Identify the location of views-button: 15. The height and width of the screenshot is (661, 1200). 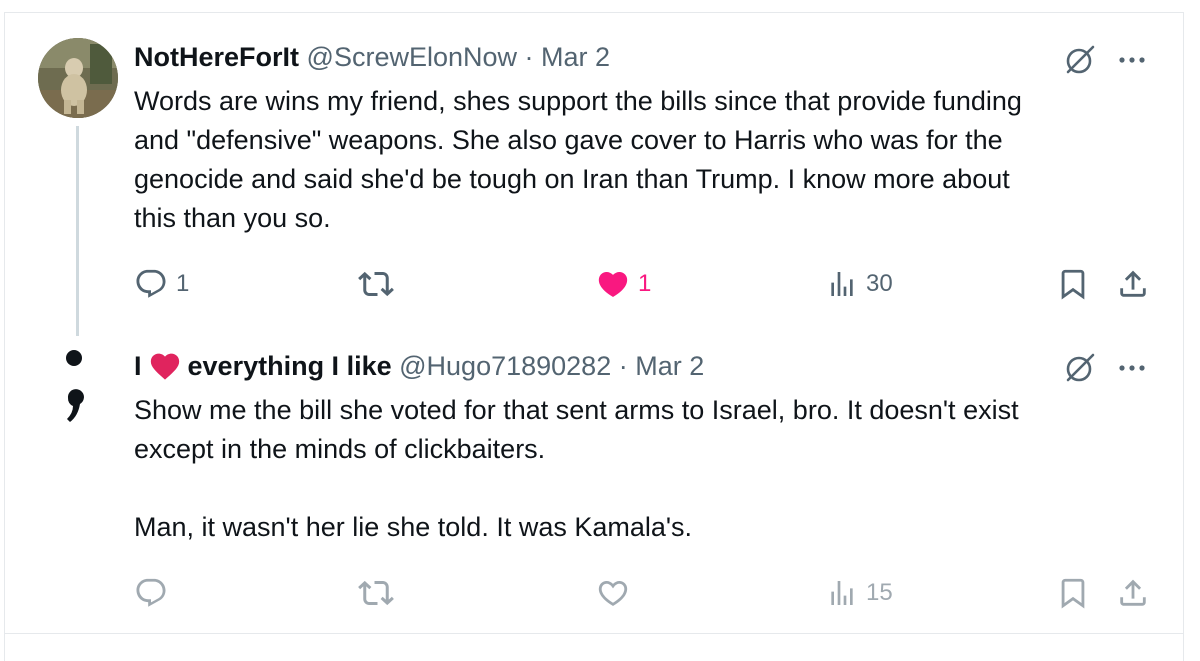
(859, 593).